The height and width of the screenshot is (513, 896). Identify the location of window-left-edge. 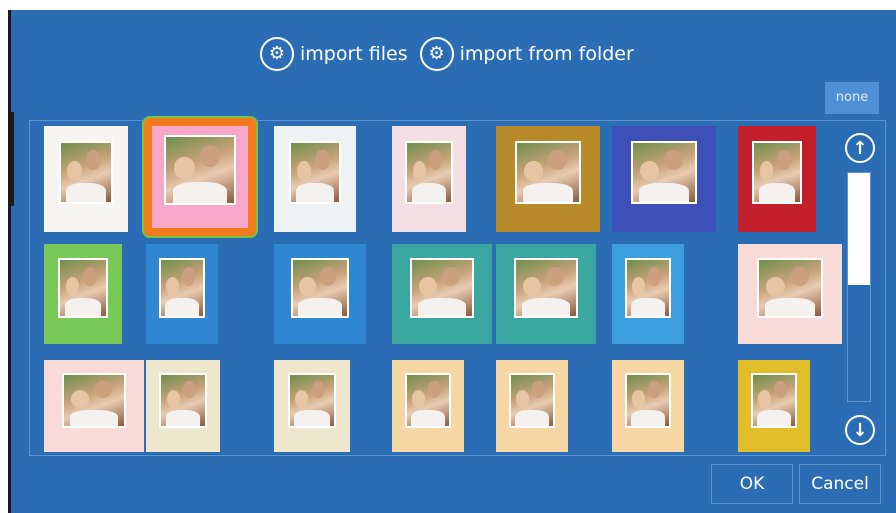
(4, 256).